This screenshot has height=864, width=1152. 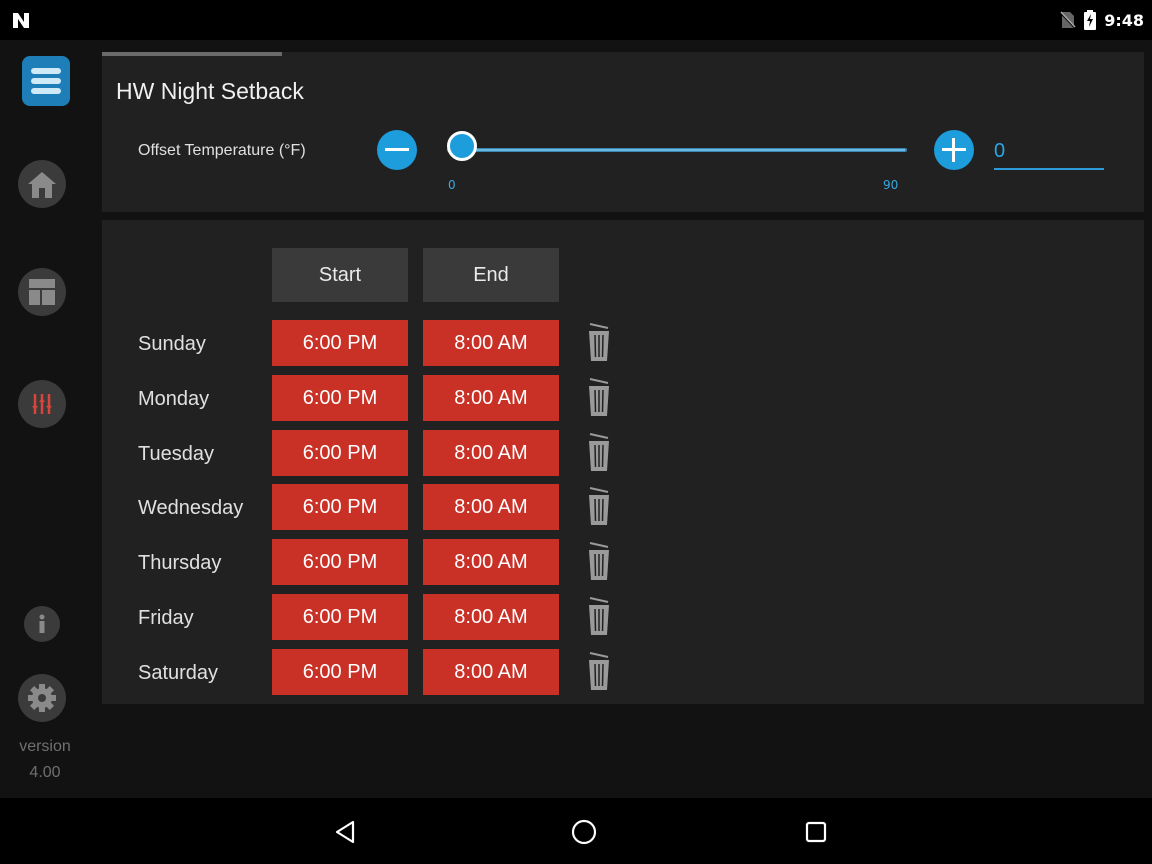 I want to click on system-nav-bar, so click(x=576, y=831).